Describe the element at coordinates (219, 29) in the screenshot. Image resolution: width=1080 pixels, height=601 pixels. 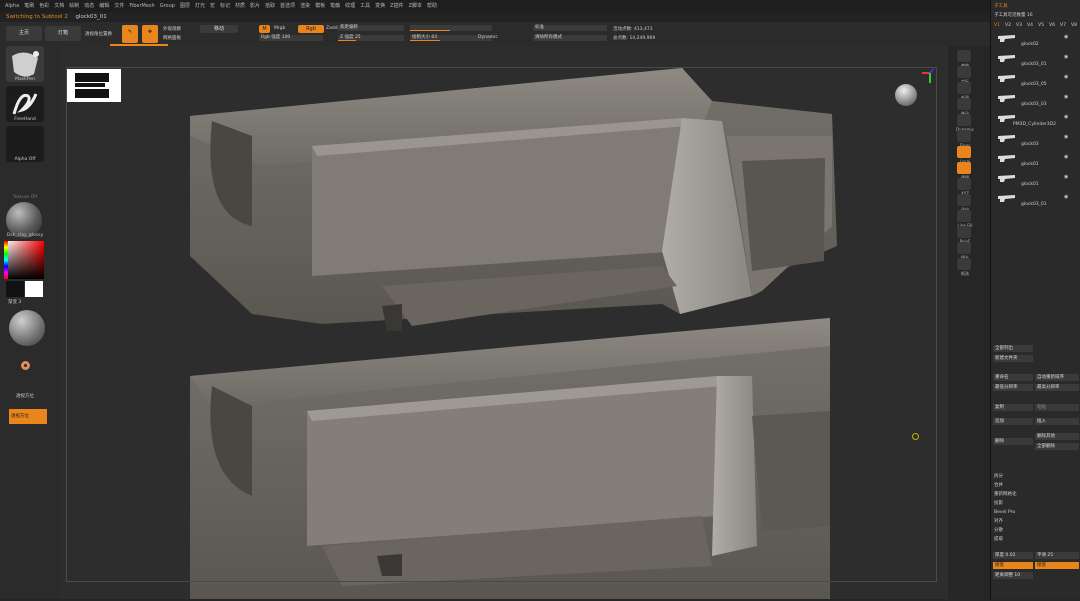
I see `move-button: 移动` at that location.